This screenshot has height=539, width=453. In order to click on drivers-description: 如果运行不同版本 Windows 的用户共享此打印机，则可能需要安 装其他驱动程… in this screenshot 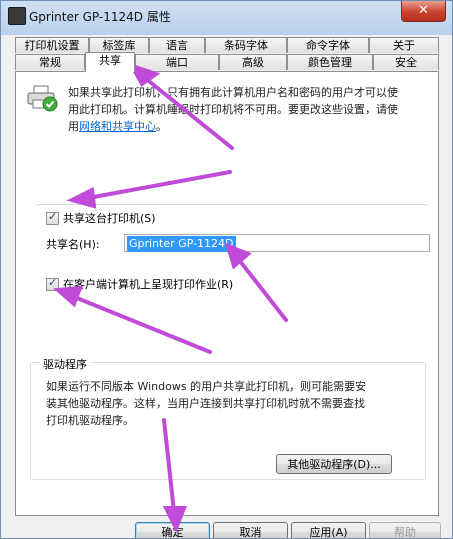, I will do `click(232, 403)`.